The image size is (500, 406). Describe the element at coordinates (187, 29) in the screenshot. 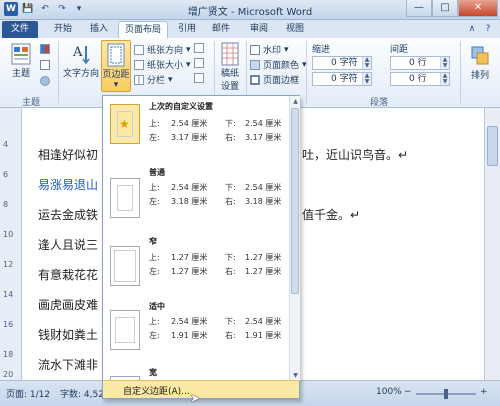

I see `tab-references: 引用` at that location.